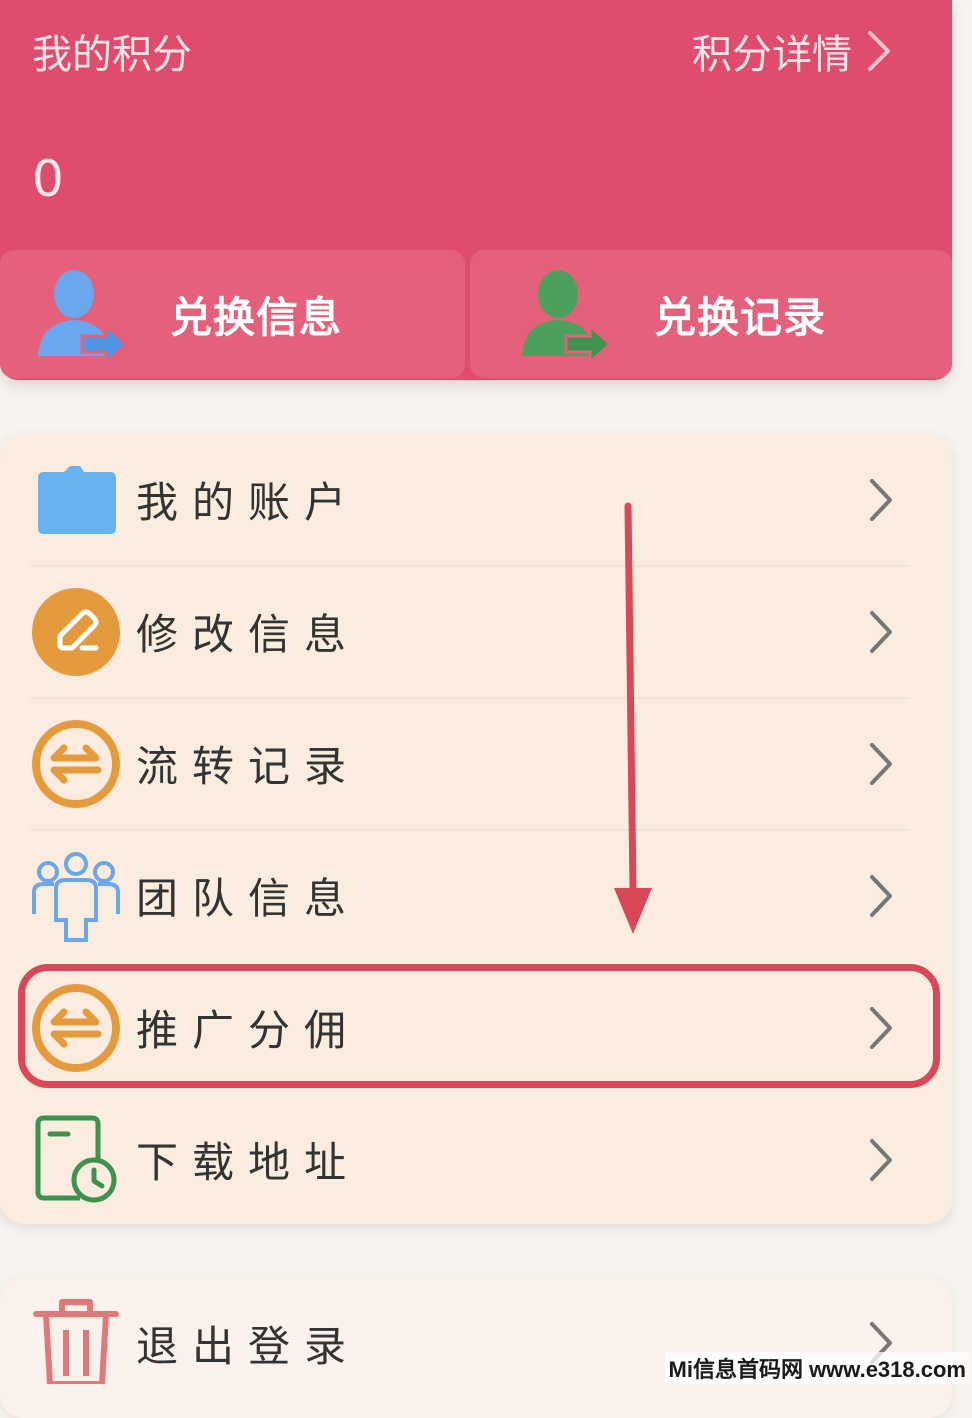 The height and width of the screenshot is (1418, 972). What do you see at coordinates (76, 500) in the screenshot?
I see `folder-icon` at bounding box center [76, 500].